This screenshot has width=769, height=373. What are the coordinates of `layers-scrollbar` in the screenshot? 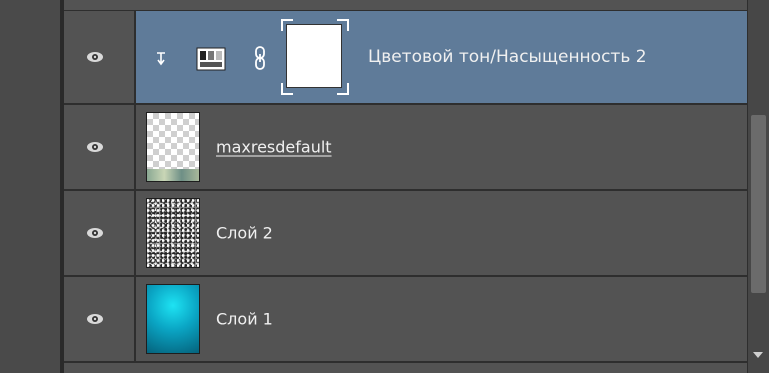 It's located at (758, 186).